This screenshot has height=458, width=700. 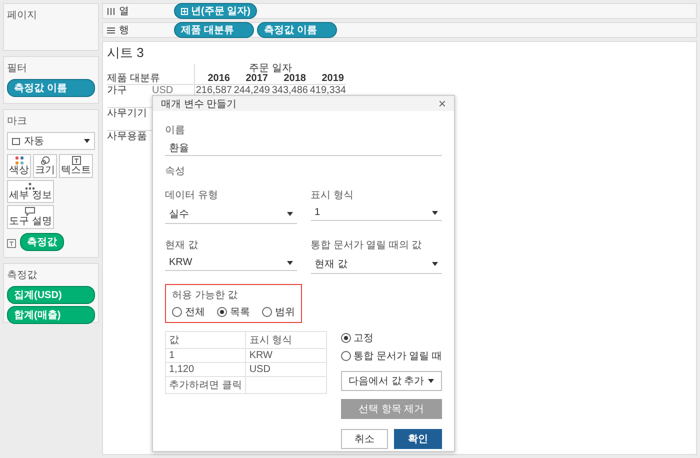 I want to click on shelf-label: 열, so click(x=124, y=11).